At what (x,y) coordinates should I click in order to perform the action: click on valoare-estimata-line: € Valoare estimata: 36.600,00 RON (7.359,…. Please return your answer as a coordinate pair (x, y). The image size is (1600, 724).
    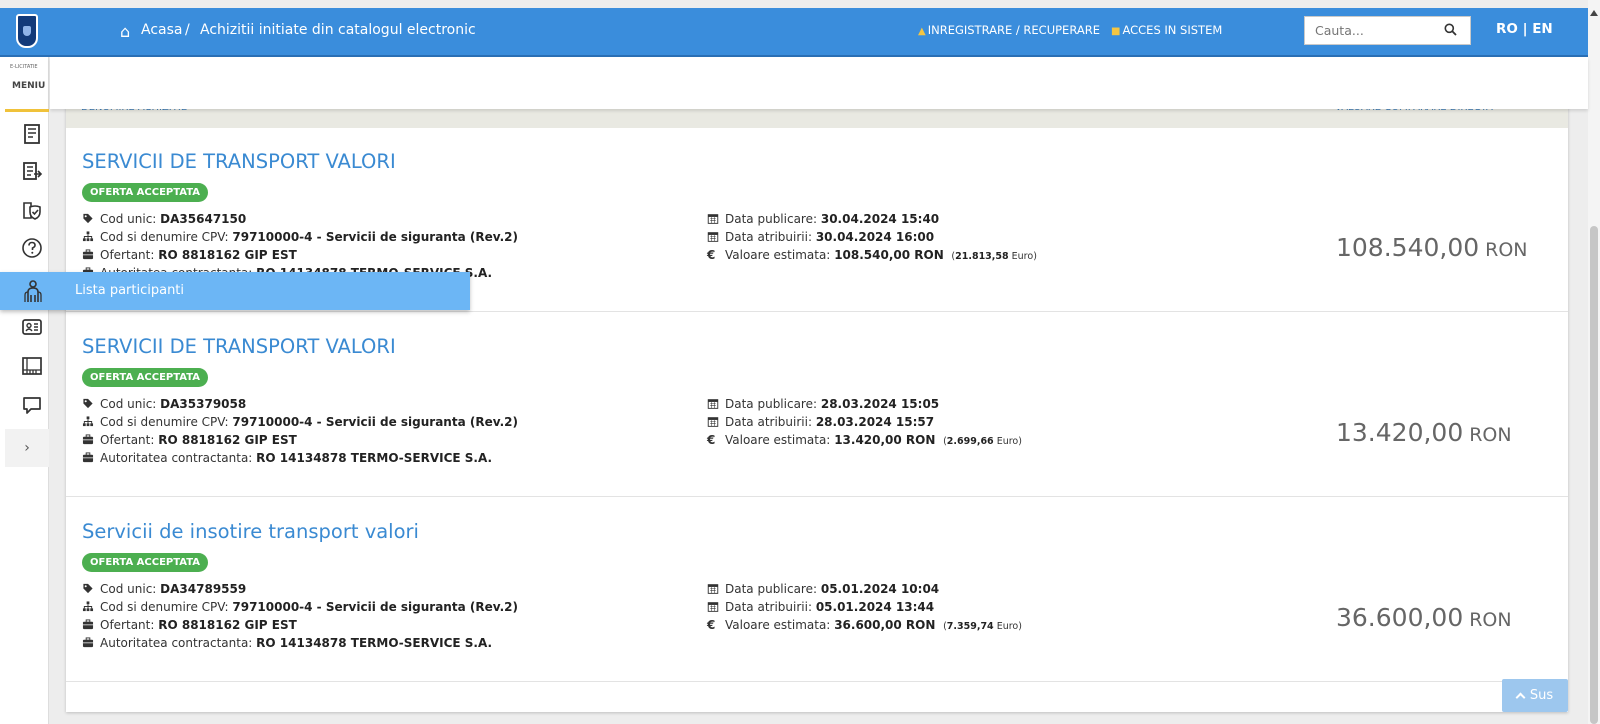
    Looking at the image, I should click on (864, 625).